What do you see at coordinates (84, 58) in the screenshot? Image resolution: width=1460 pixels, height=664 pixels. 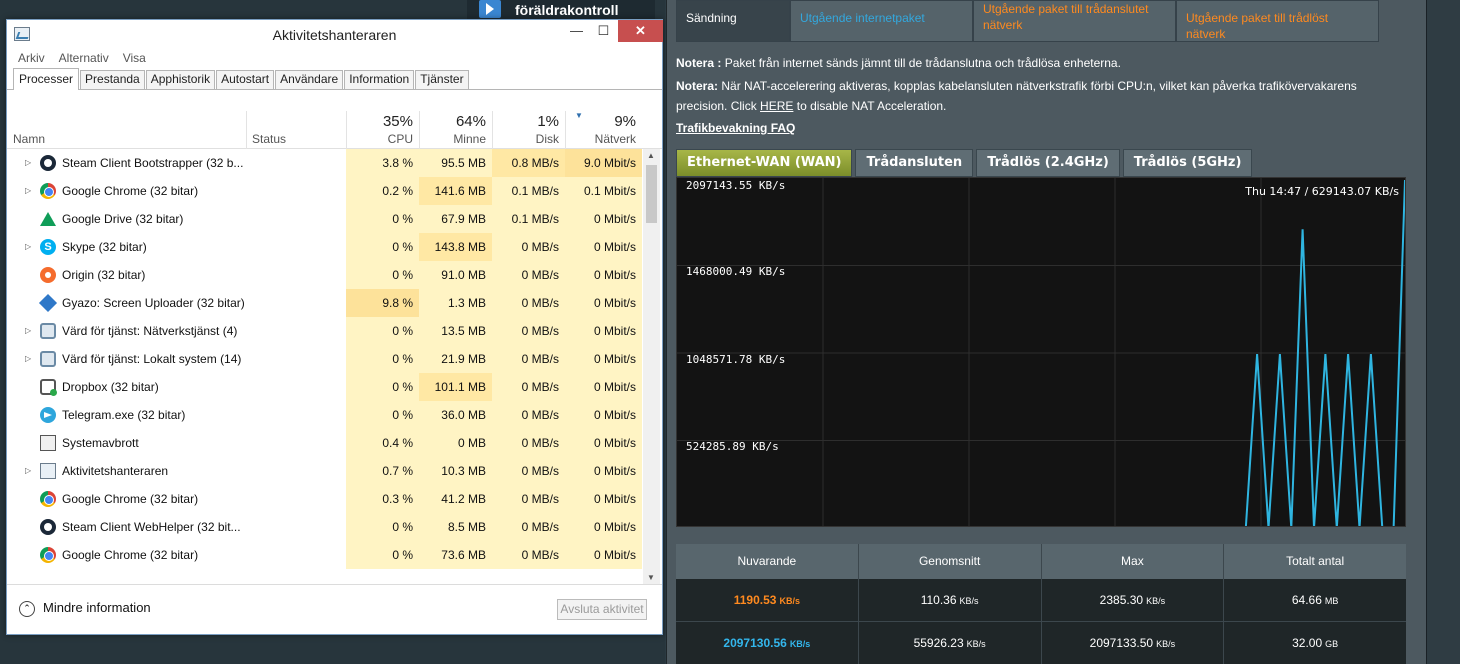 I see `menu-alternativ: Alternativ` at bounding box center [84, 58].